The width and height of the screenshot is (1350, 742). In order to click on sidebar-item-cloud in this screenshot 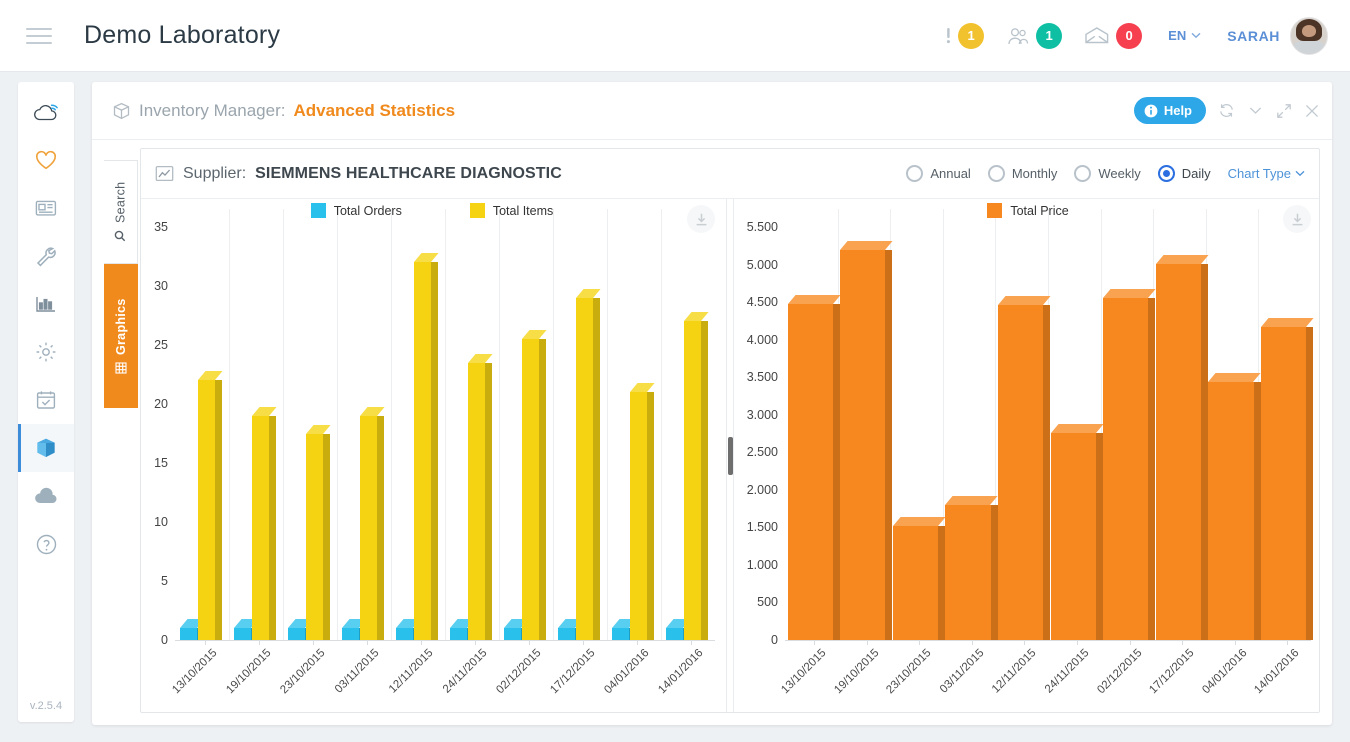, I will do `click(46, 496)`.